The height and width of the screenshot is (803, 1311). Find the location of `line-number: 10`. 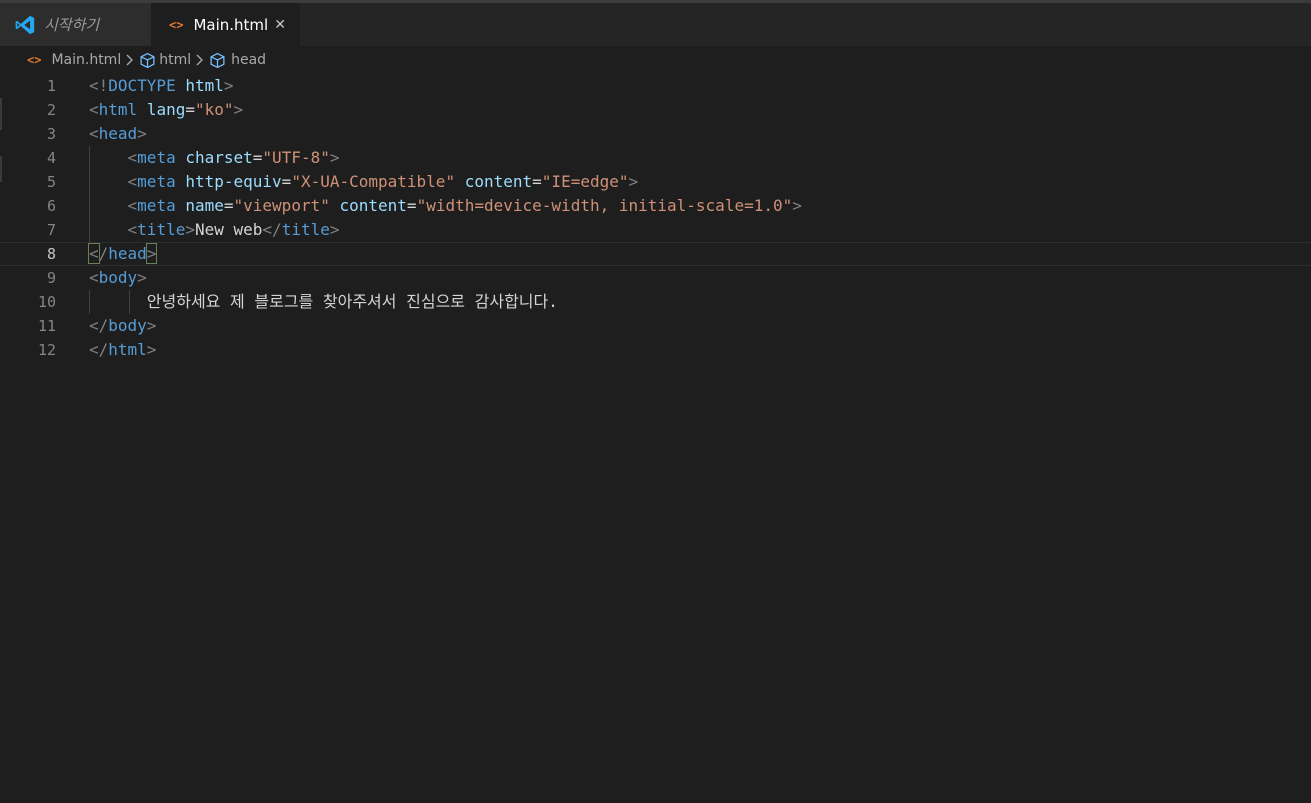

line-number: 10 is located at coordinates (46, 302).